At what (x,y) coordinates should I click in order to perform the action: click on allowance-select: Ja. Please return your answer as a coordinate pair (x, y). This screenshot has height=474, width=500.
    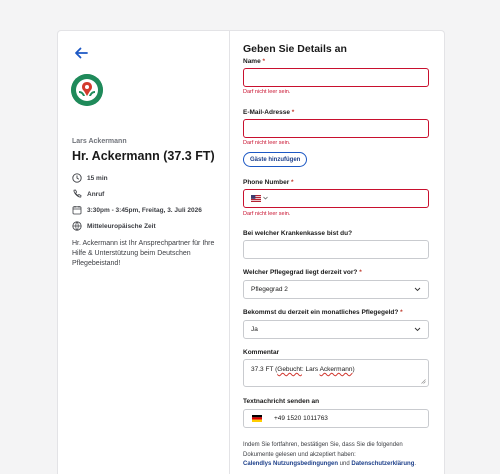
    Looking at the image, I should click on (336, 329).